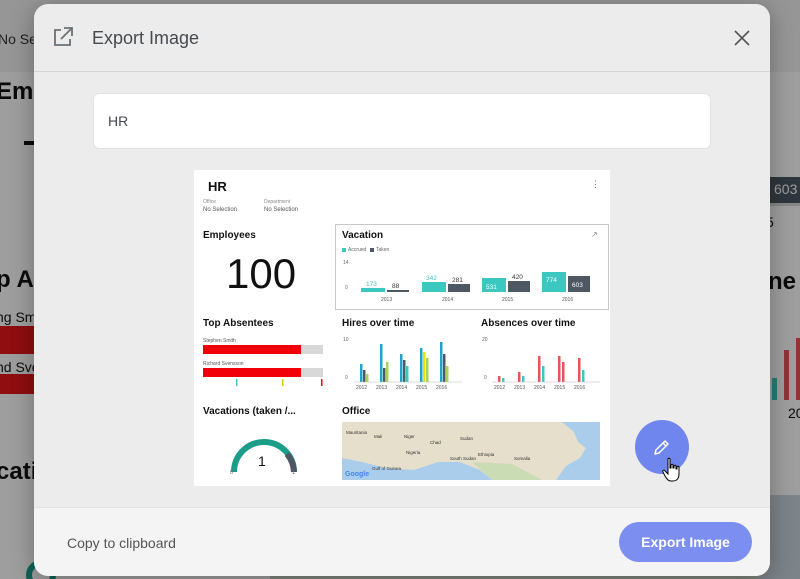  What do you see at coordinates (220, 210) in the screenshot?
I see `preview-filter-value-office: No Selection` at bounding box center [220, 210].